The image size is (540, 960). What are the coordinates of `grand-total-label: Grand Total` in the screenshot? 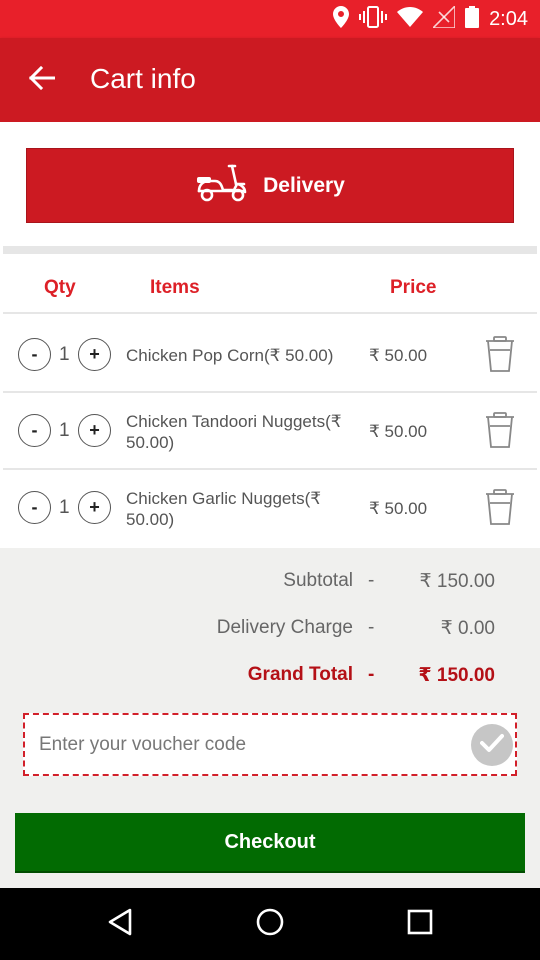 It's located at (300, 674).